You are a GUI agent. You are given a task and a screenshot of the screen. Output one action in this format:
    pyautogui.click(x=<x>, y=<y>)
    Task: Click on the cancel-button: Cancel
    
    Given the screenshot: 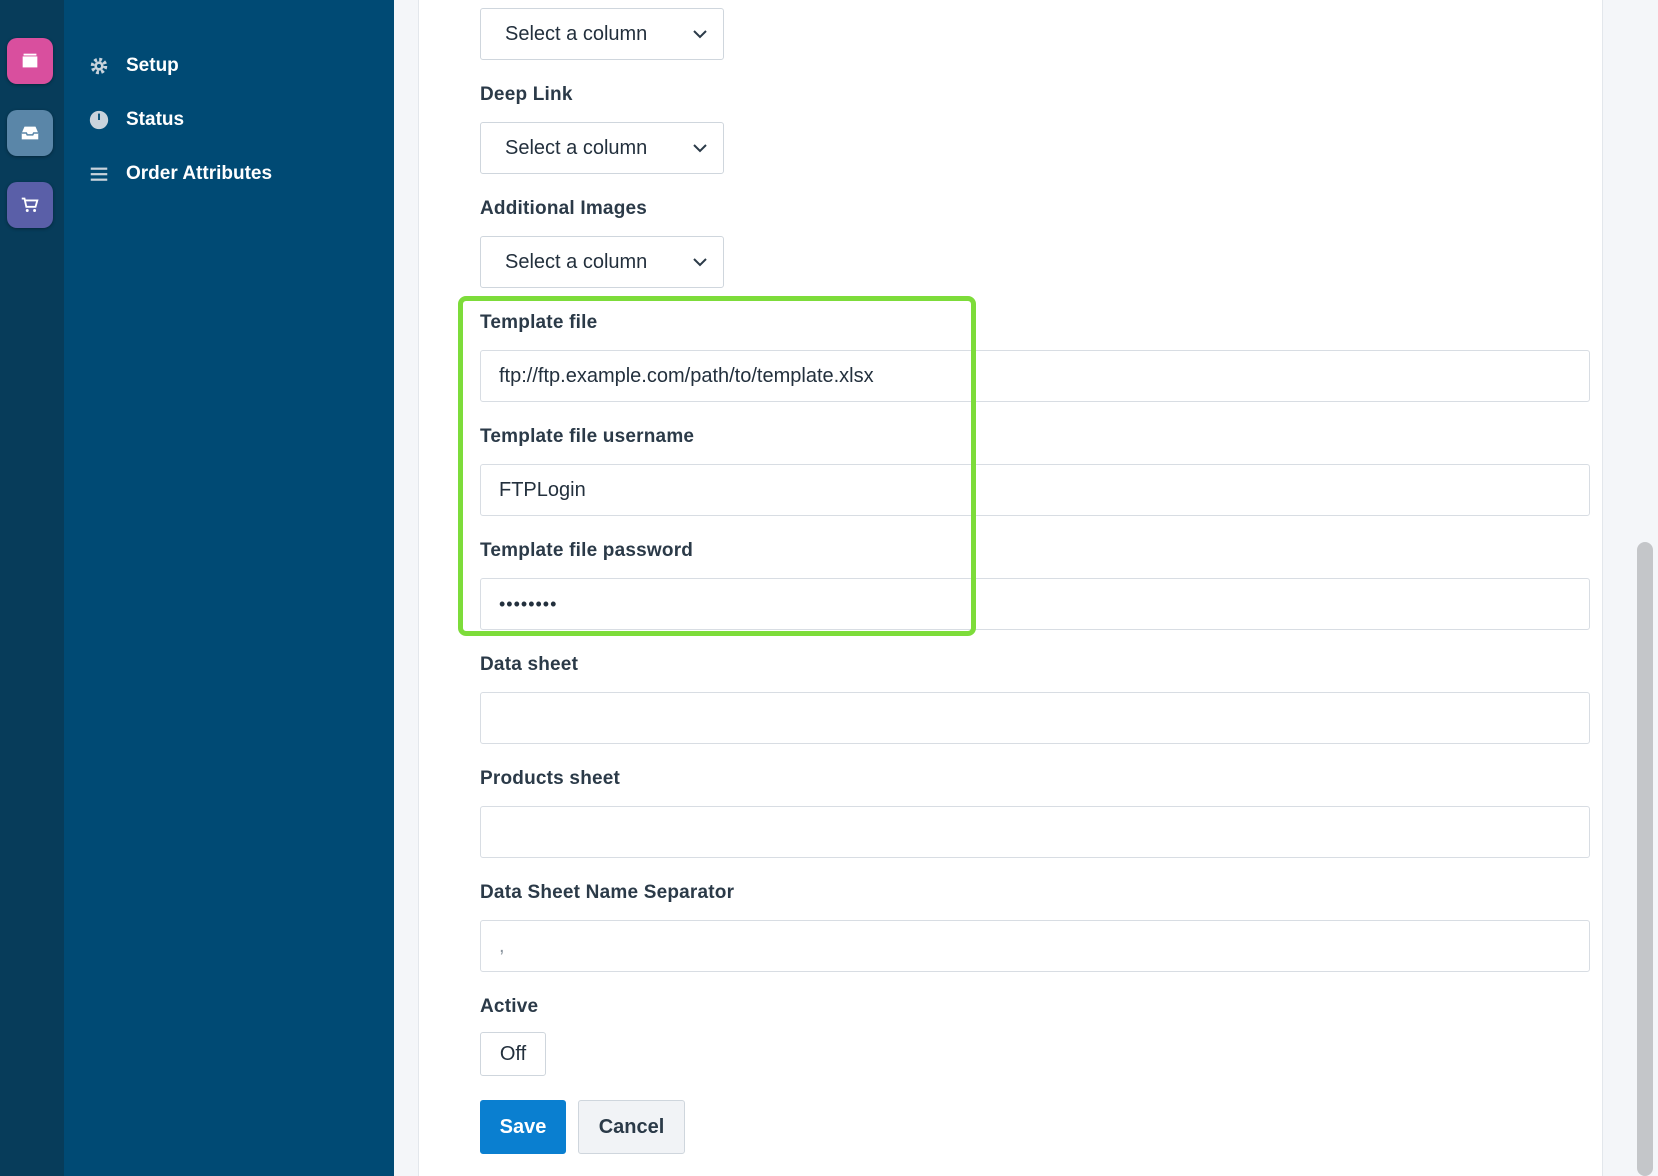 What is the action you would take?
    pyautogui.click(x=631, y=1127)
    